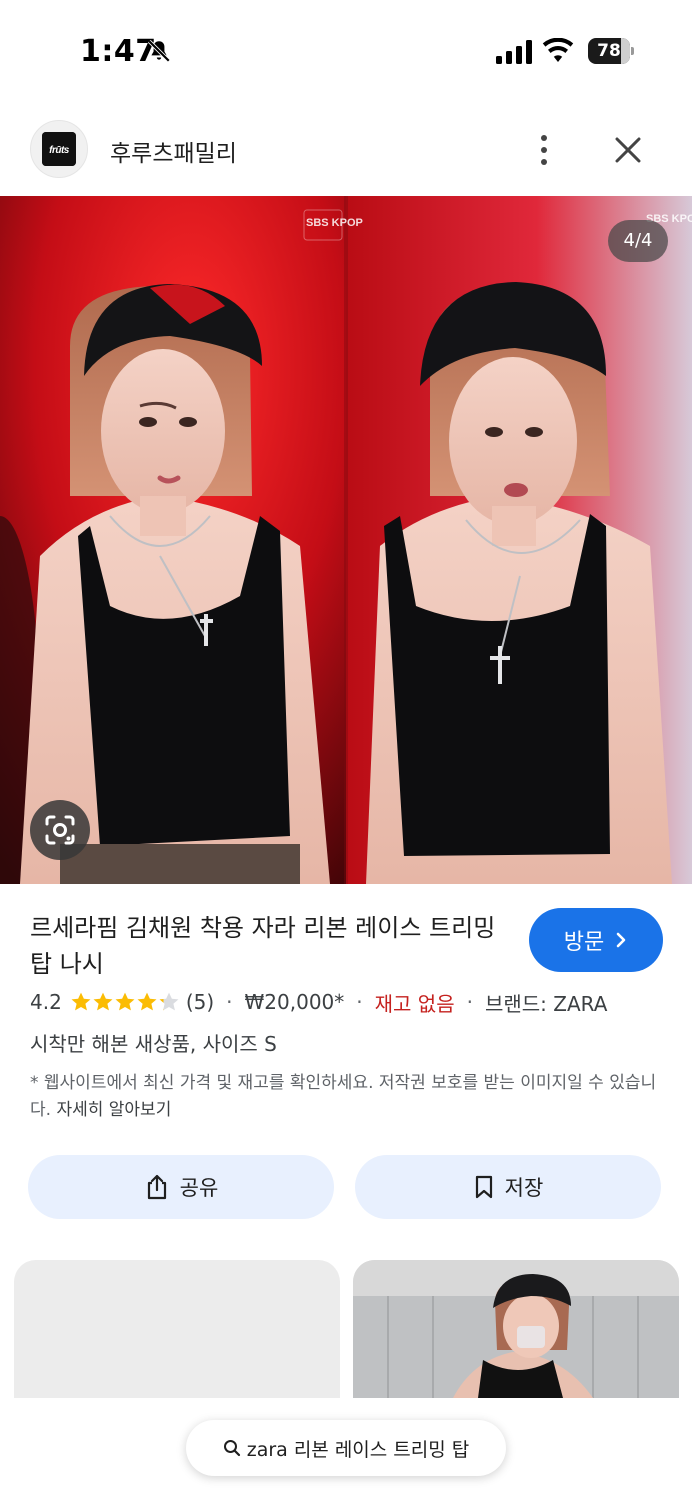 This screenshot has height=1500, width=692. Describe the element at coordinates (173, 151) in the screenshot. I see `site-name: 후루츠패밀리` at that location.